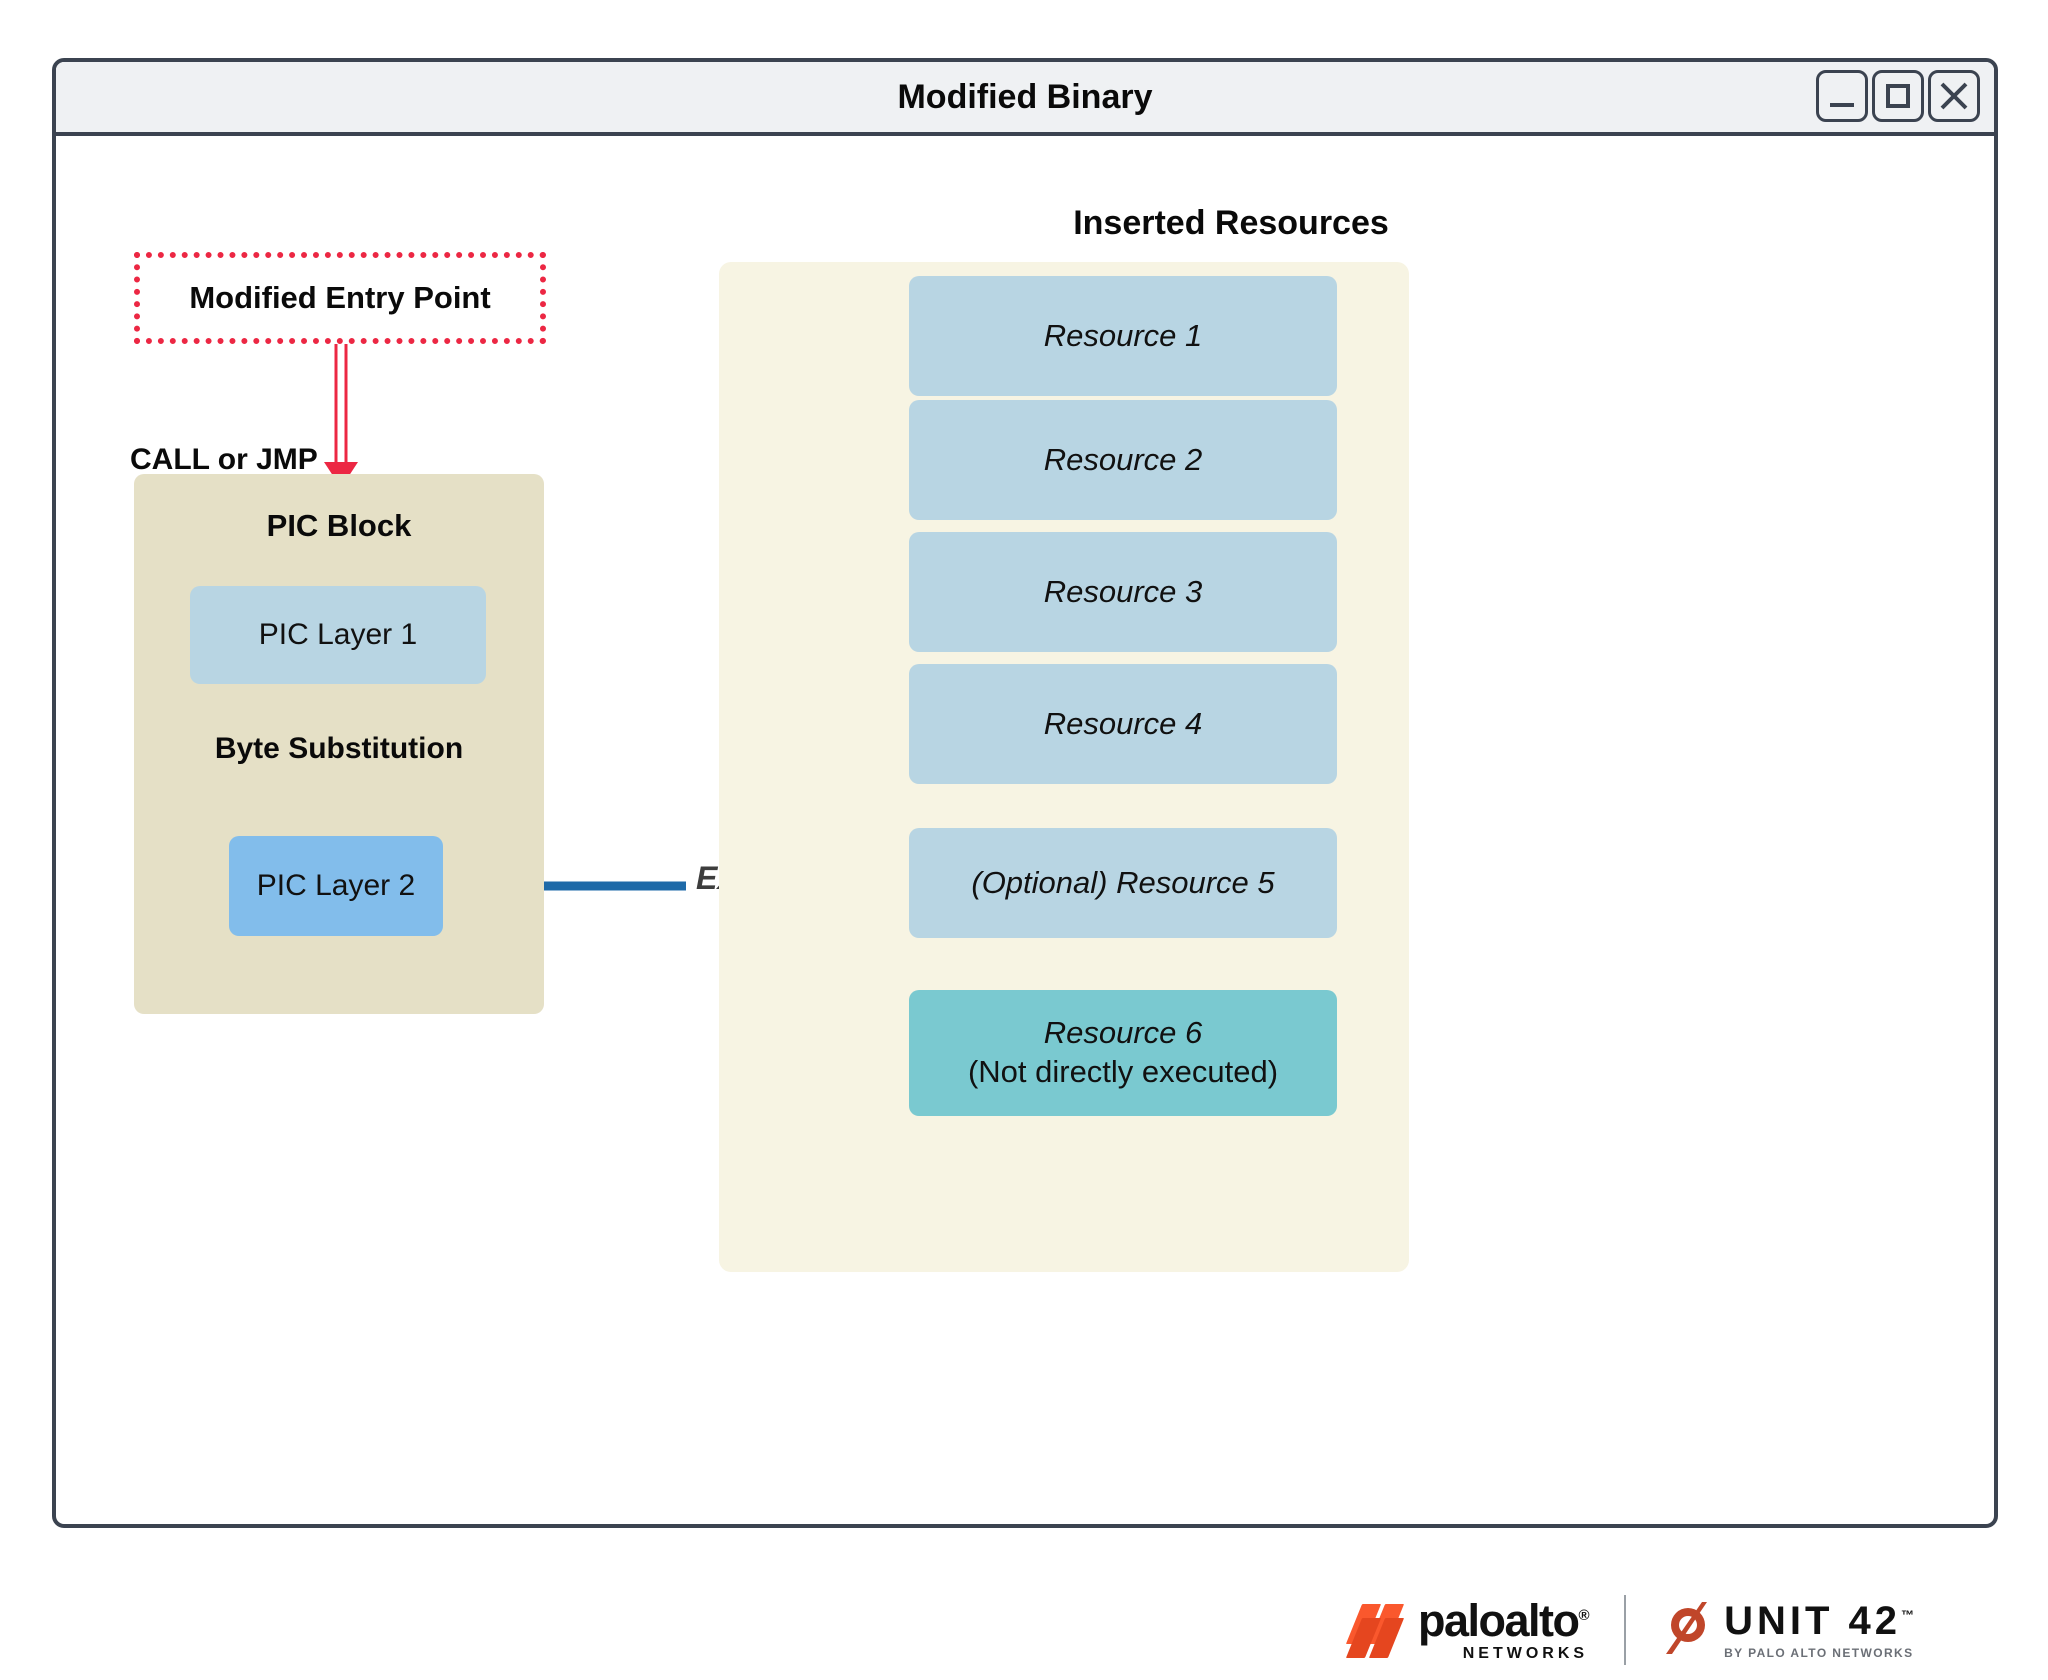  What do you see at coordinates (1231, 223) in the screenshot?
I see `inserted-resources-title: Inserted Resources` at bounding box center [1231, 223].